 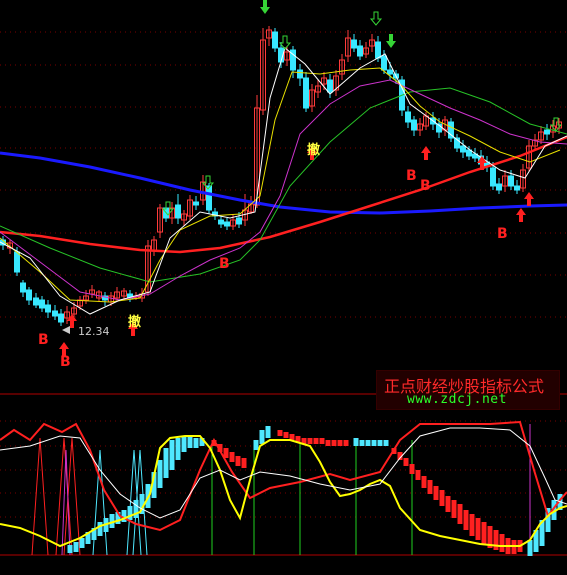 I want to click on price-annotation: 12.34, so click(x=94, y=331).